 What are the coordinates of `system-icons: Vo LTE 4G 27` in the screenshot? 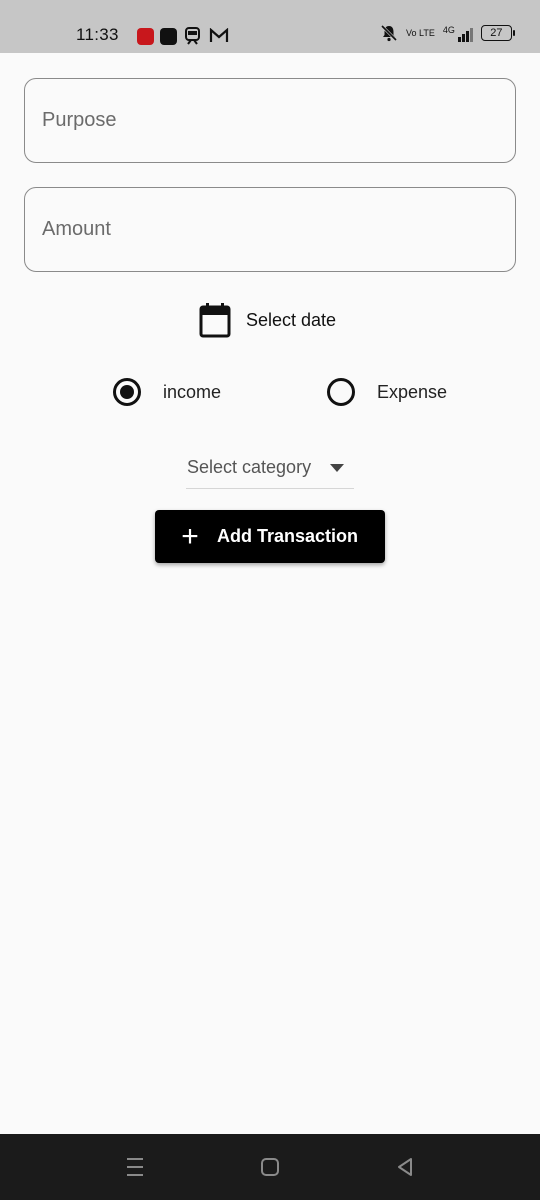 It's located at (447, 33).